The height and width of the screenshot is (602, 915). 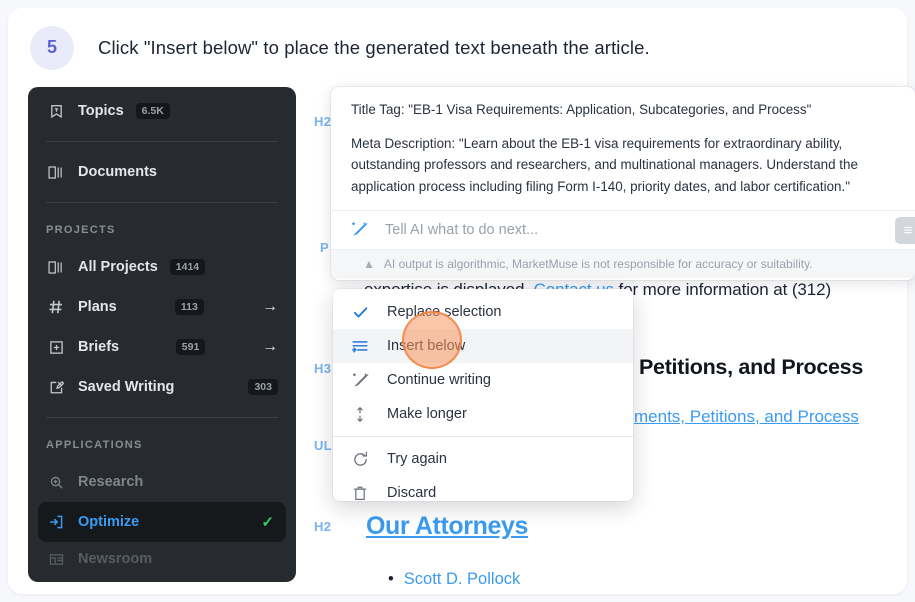 I want to click on sidebar-item-optimize: Optimize ✓, so click(x=162, y=522).